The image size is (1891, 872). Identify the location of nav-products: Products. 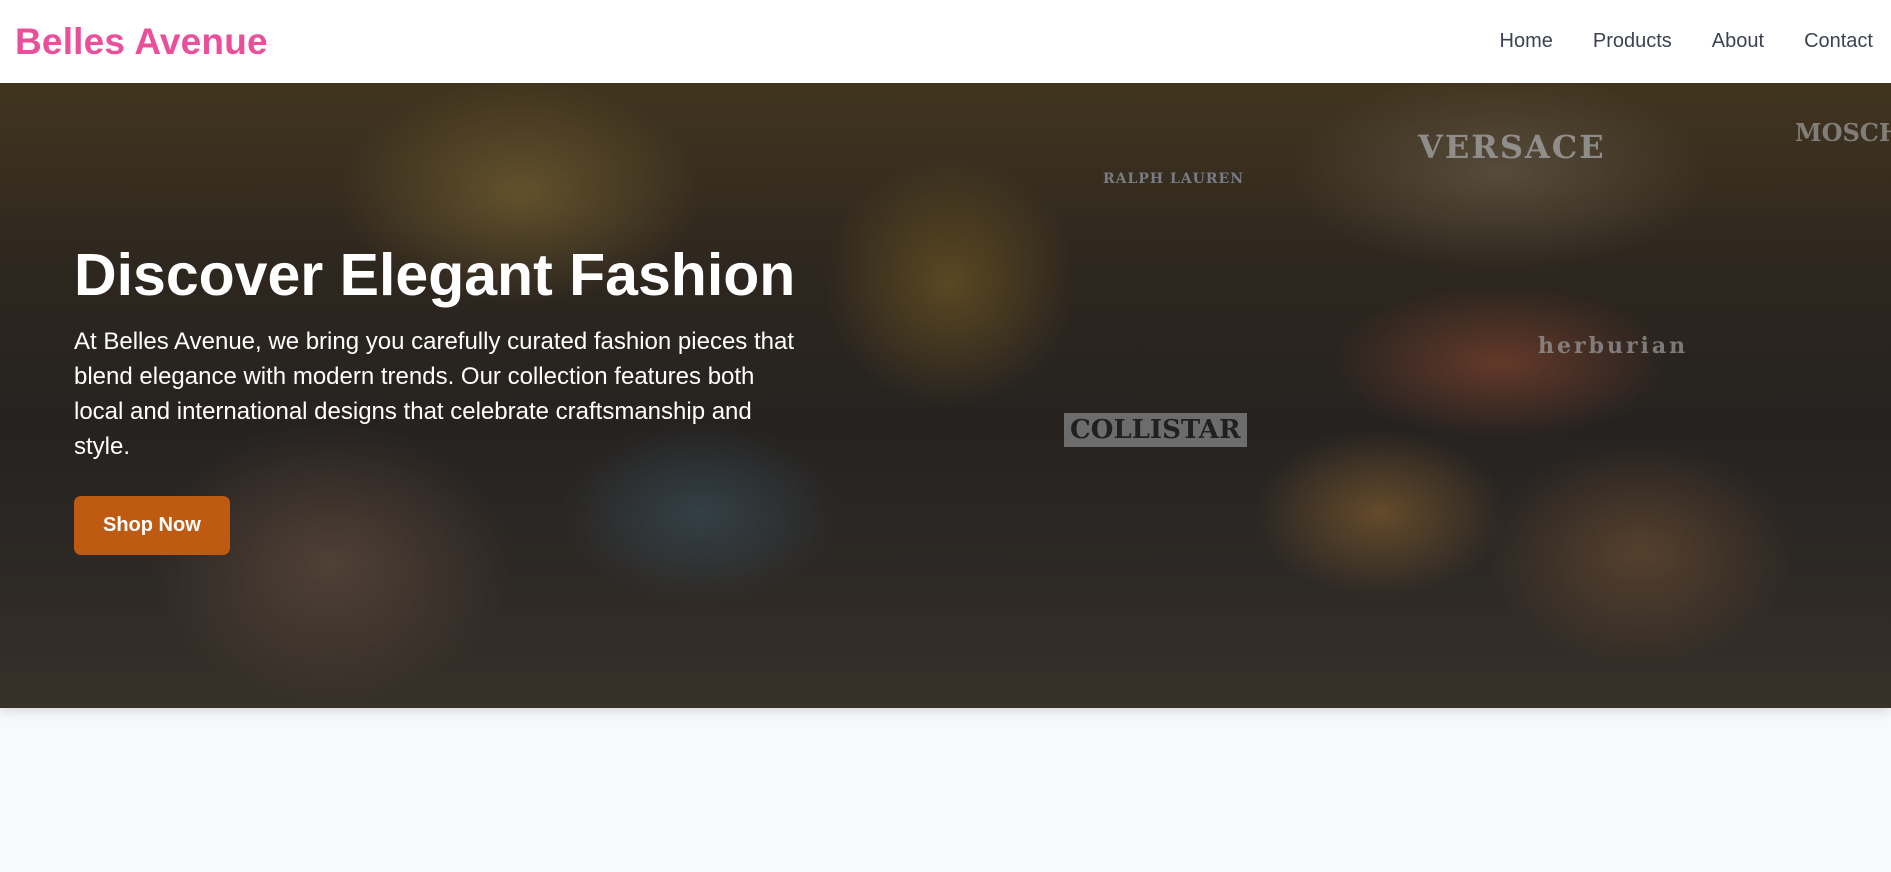
(1632, 41).